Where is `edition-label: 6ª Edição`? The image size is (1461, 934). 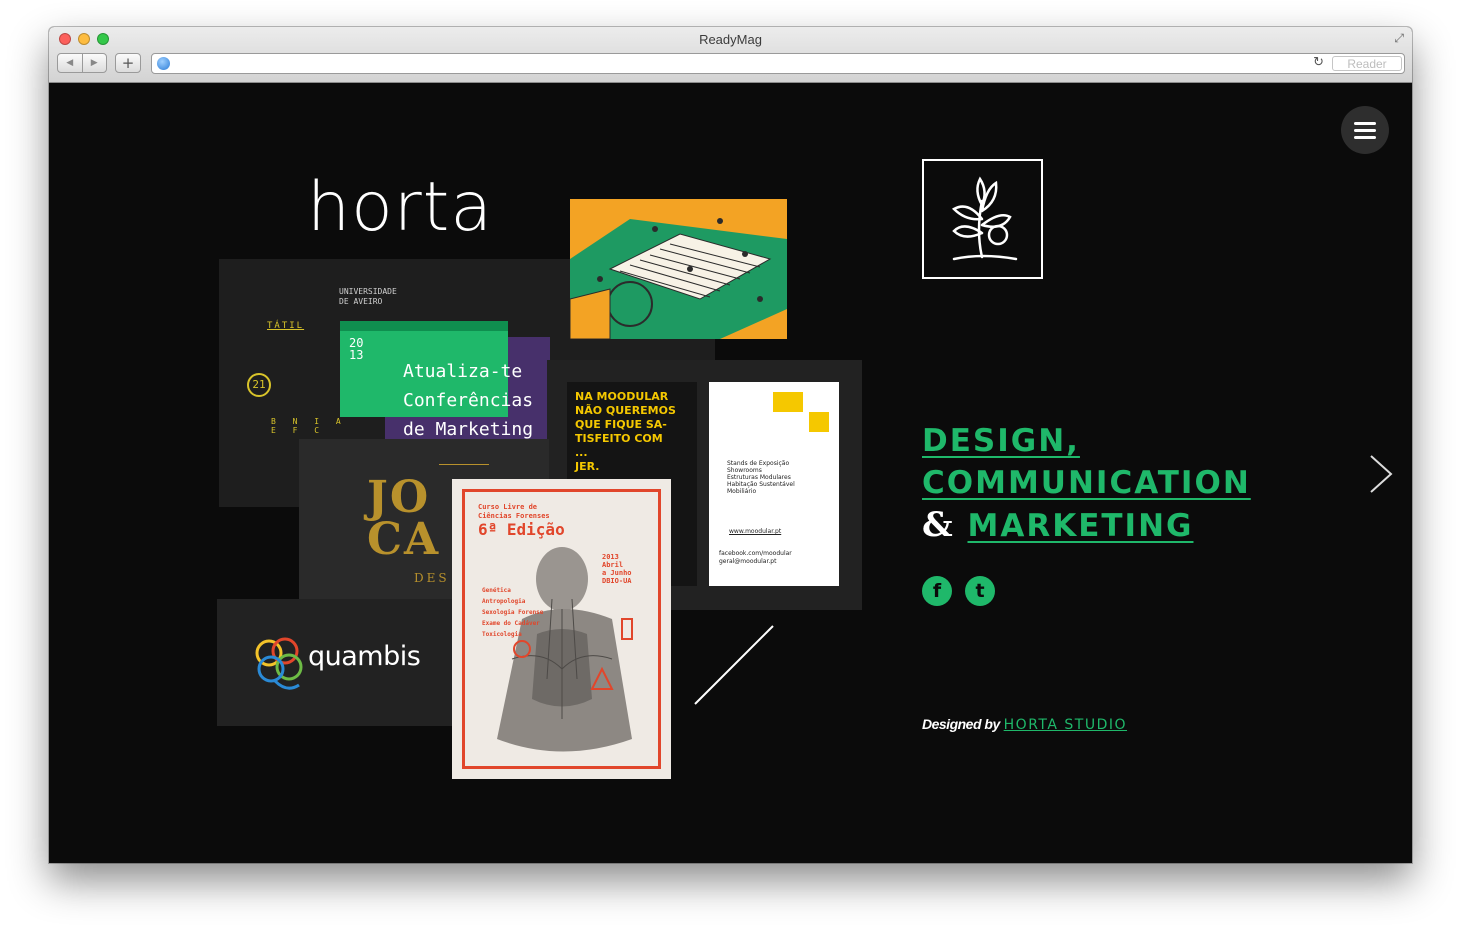 edition-label: 6ª Edição is located at coordinates (521, 529).